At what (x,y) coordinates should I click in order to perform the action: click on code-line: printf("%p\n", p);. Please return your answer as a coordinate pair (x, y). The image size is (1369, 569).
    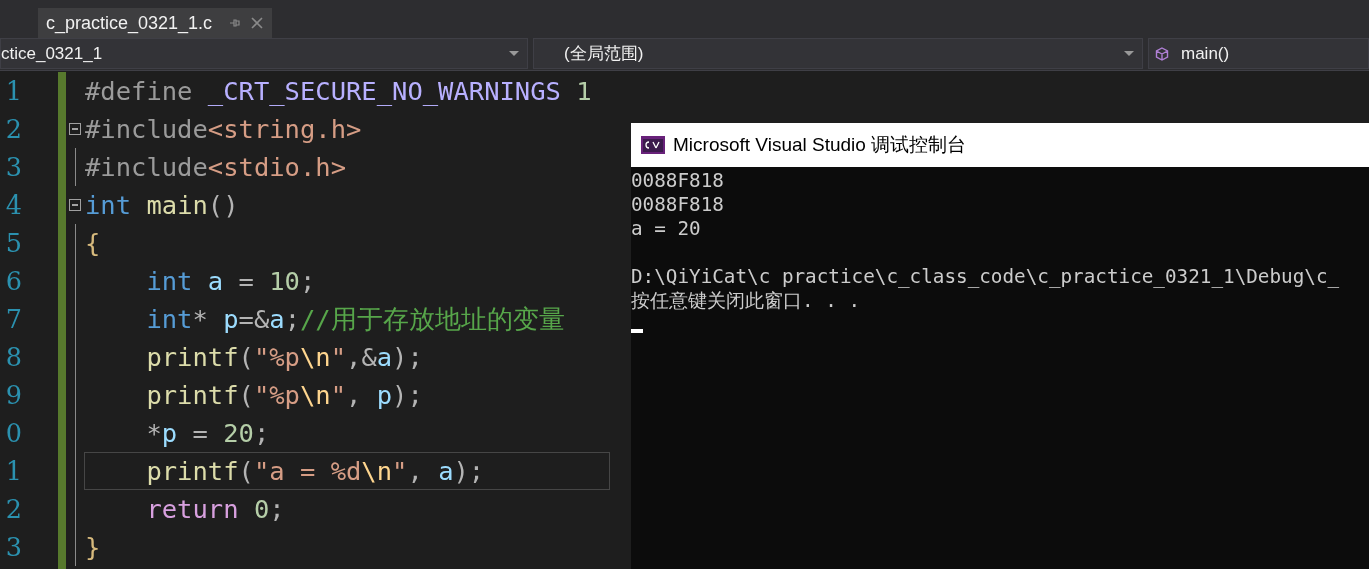
    Looking at the image, I should click on (284, 395).